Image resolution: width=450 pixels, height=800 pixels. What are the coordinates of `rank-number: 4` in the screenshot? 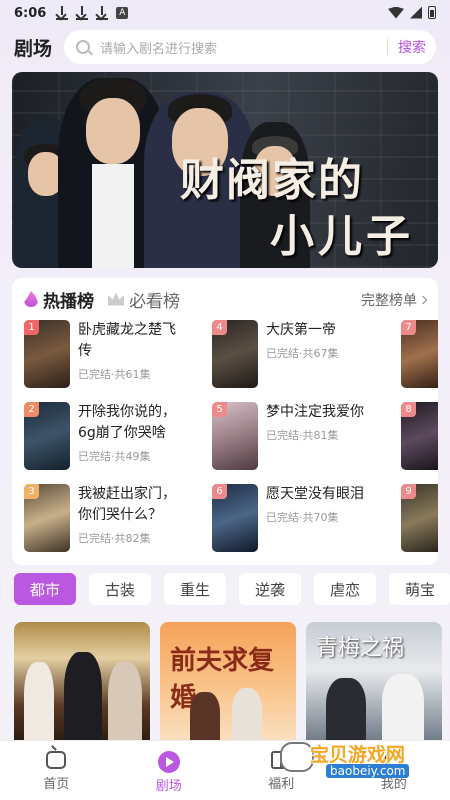 It's located at (219, 327).